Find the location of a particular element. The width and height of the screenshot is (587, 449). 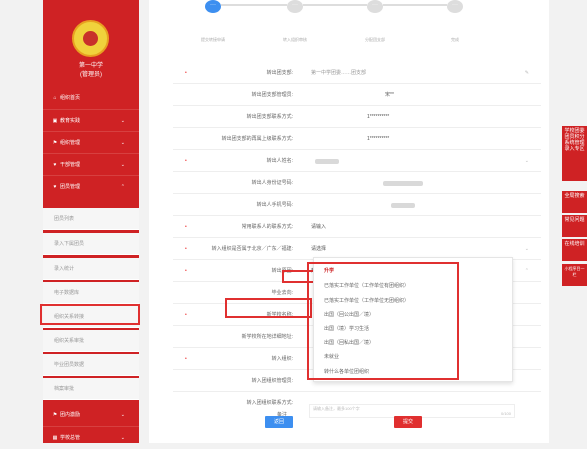

member-icon: ♥ is located at coordinates (55, 187).